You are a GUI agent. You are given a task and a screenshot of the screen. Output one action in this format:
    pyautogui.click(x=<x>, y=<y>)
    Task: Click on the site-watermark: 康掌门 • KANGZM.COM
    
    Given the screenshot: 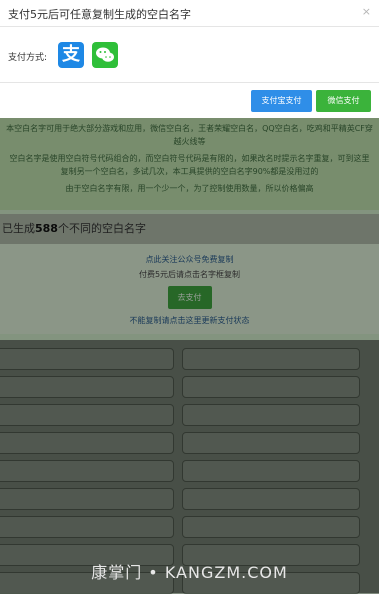 What is the action you would take?
    pyautogui.click(x=189, y=572)
    